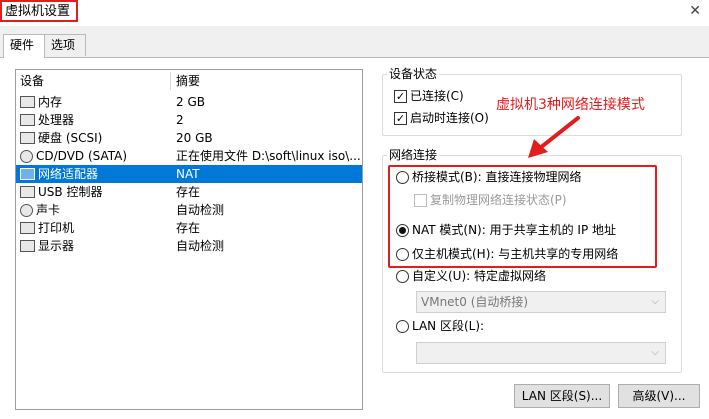 Image resolution: width=709 pixels, height=419 pixels. Describe the element at coordinates (68, 174) in the screenshot. I see `device-name: 网络适配器` at that location.